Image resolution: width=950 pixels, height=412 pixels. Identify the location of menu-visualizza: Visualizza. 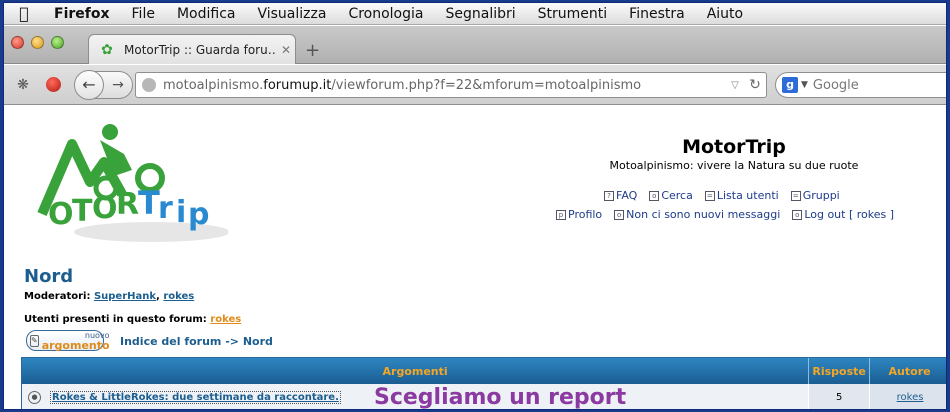
(292, 14).